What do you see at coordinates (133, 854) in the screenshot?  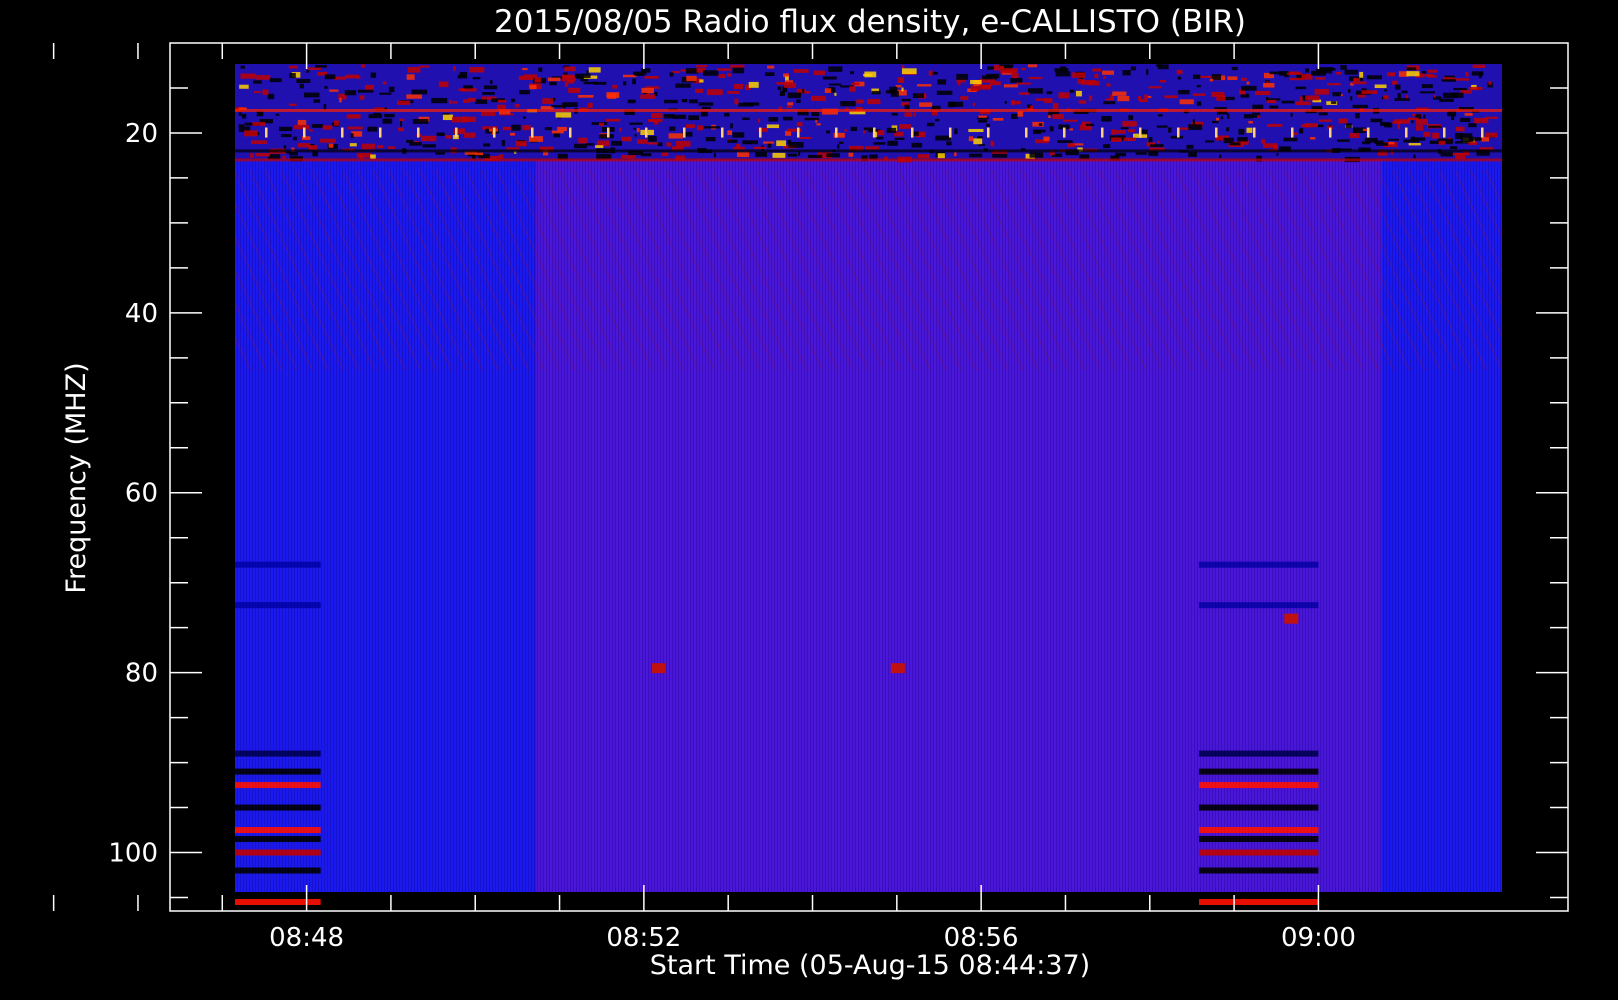 I see `y-tick-label: 100` at bounding box center [133, 854].